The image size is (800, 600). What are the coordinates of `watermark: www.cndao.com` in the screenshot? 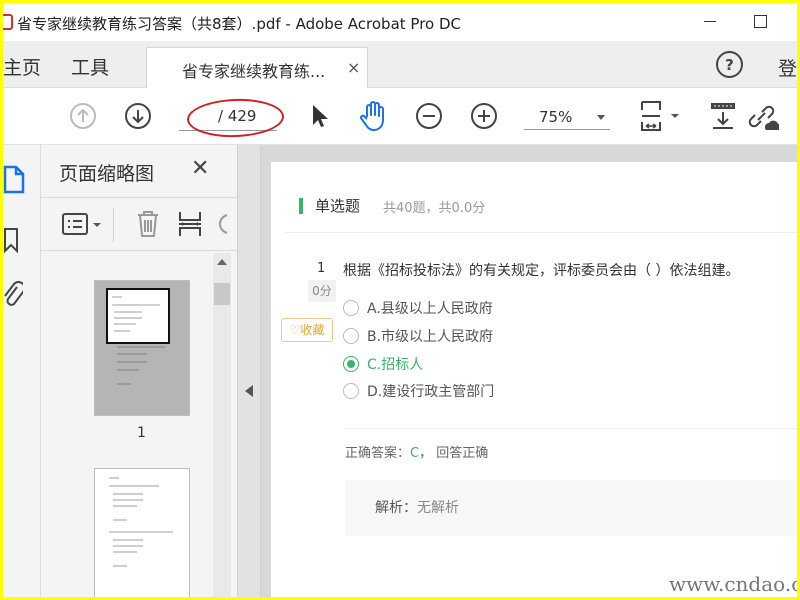 It's located at (733, 584).